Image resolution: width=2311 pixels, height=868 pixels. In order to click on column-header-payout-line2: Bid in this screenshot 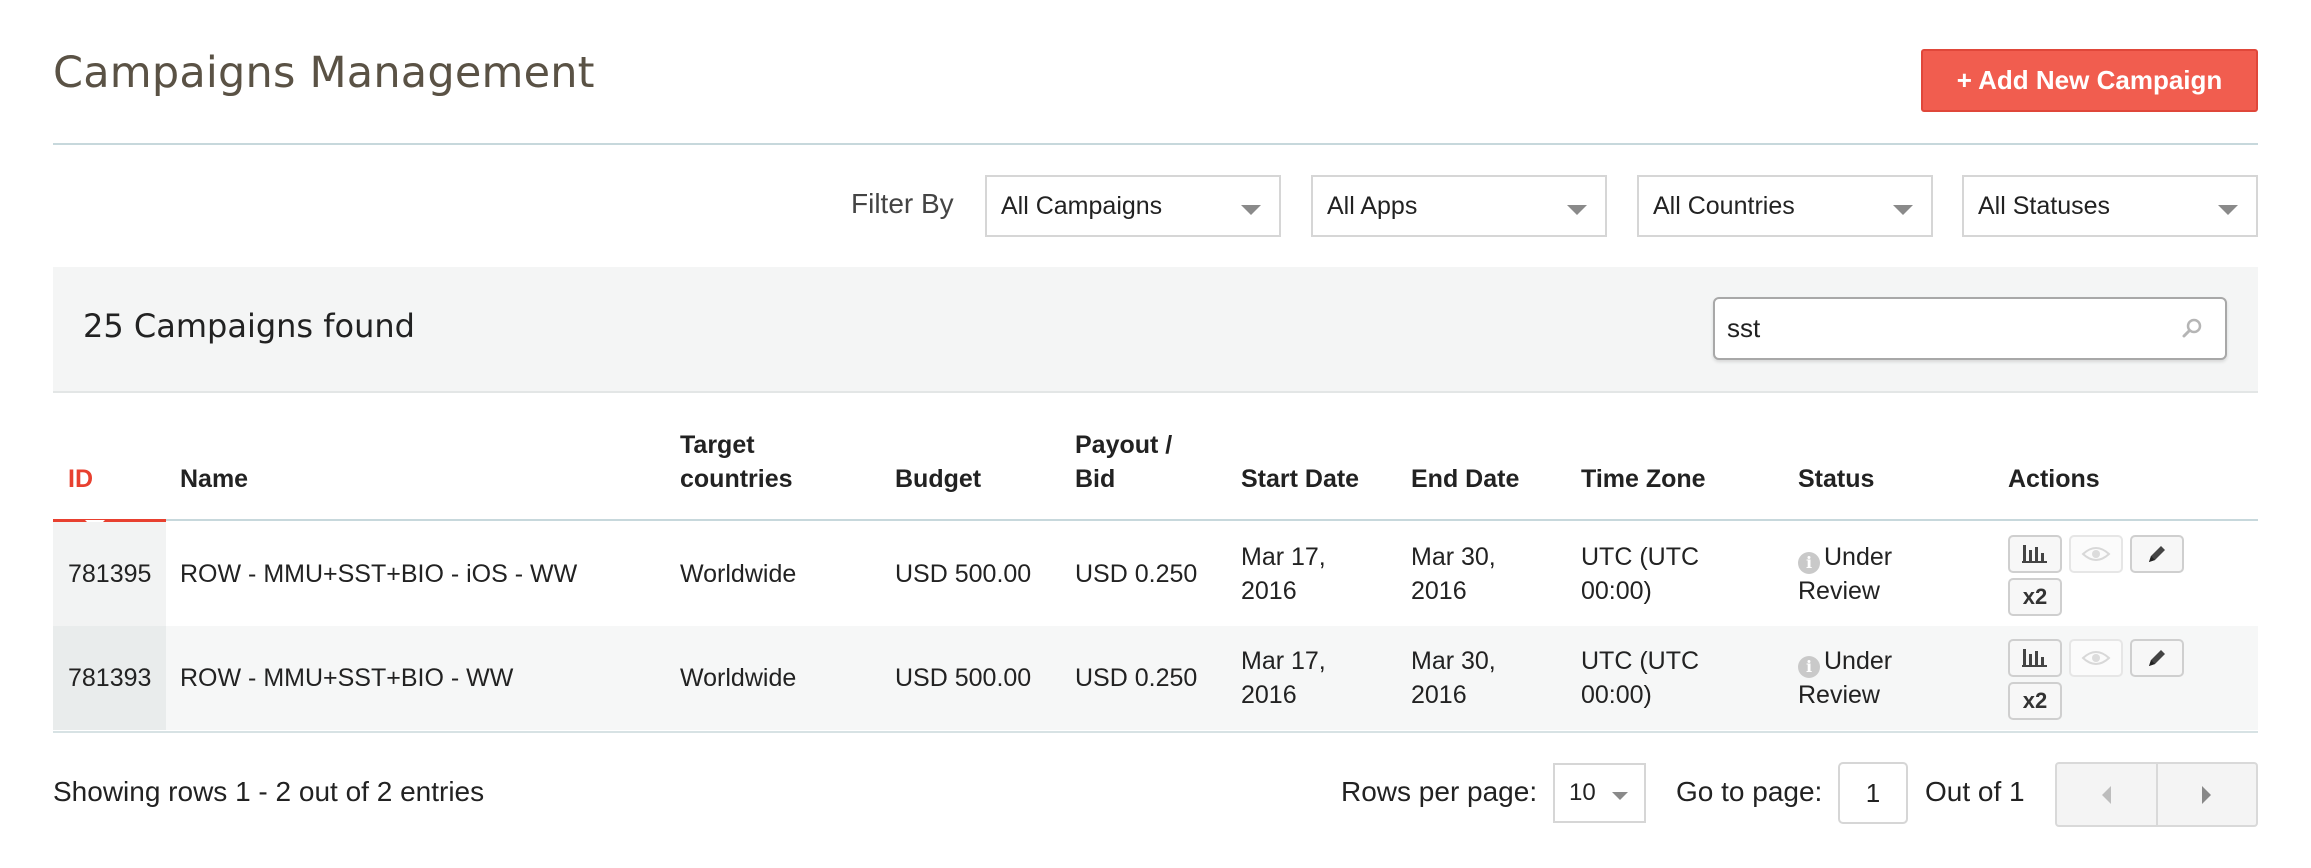, I will do `click(1095, 479)`.